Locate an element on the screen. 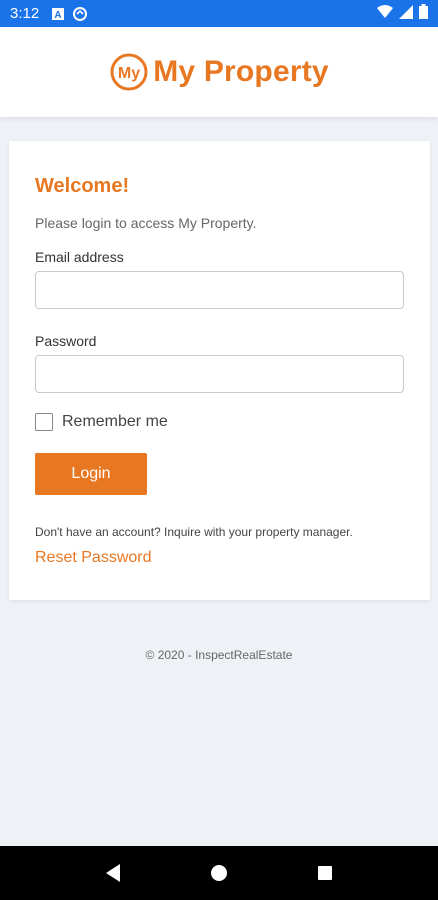 This screenshot has width=438, height=900. notification-a-icon: A is located at coordinates (58, 14).